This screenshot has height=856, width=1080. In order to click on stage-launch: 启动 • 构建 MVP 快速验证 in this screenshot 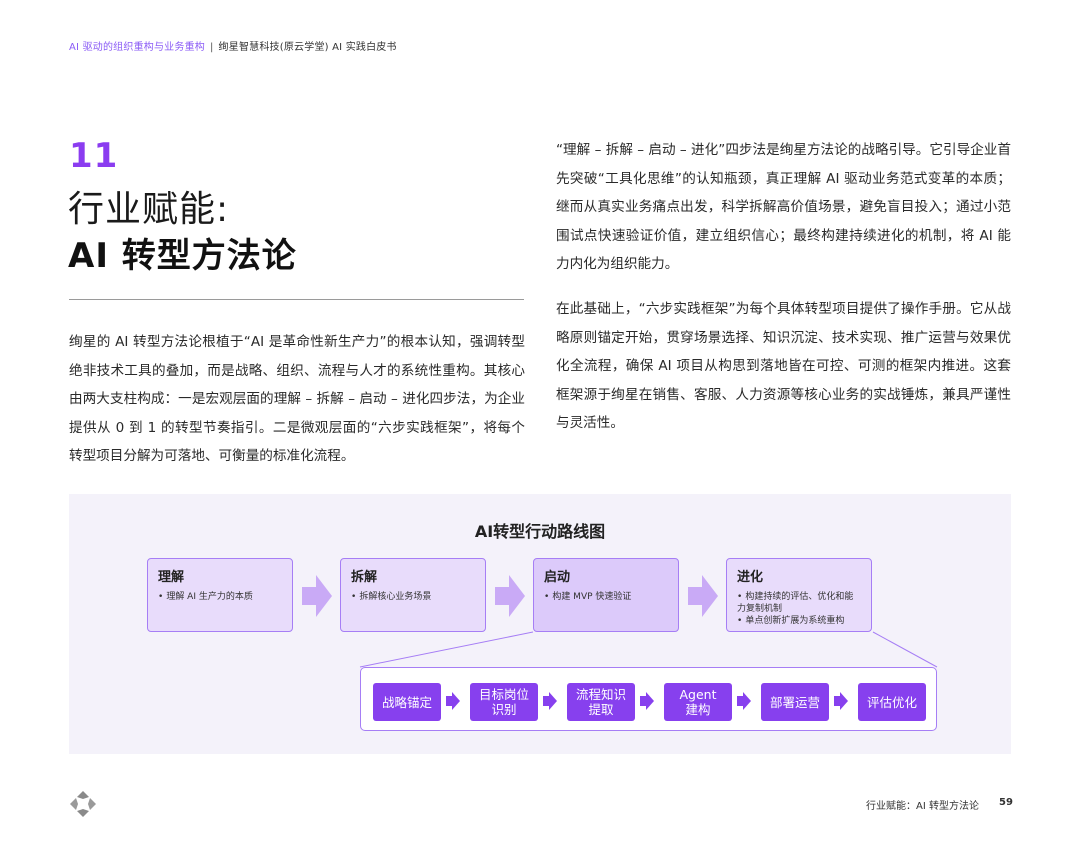, I will do `click(606, 595)`.